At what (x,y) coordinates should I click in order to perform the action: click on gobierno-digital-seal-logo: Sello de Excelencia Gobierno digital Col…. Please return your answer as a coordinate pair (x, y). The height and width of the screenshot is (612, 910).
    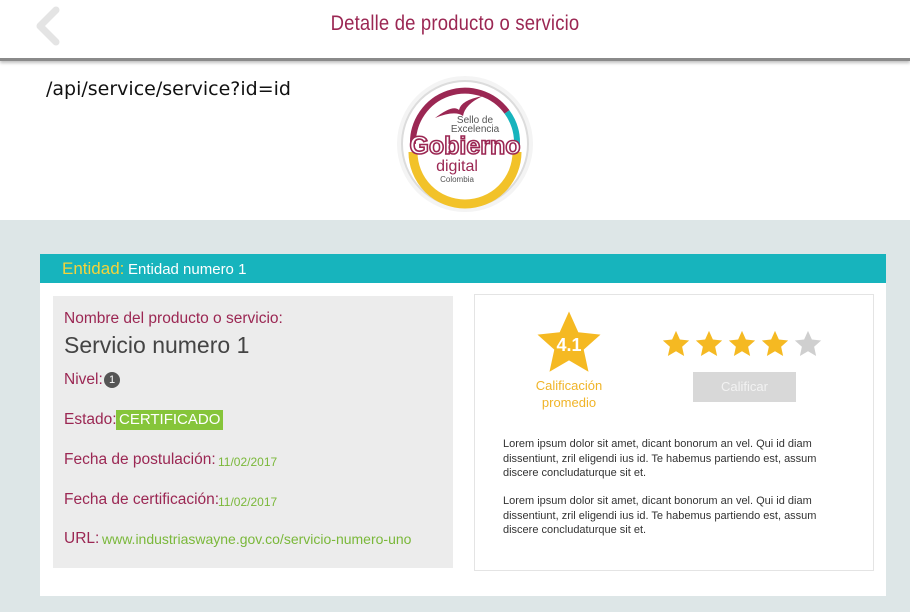
    Looking at the image, I should click on (465, 144).